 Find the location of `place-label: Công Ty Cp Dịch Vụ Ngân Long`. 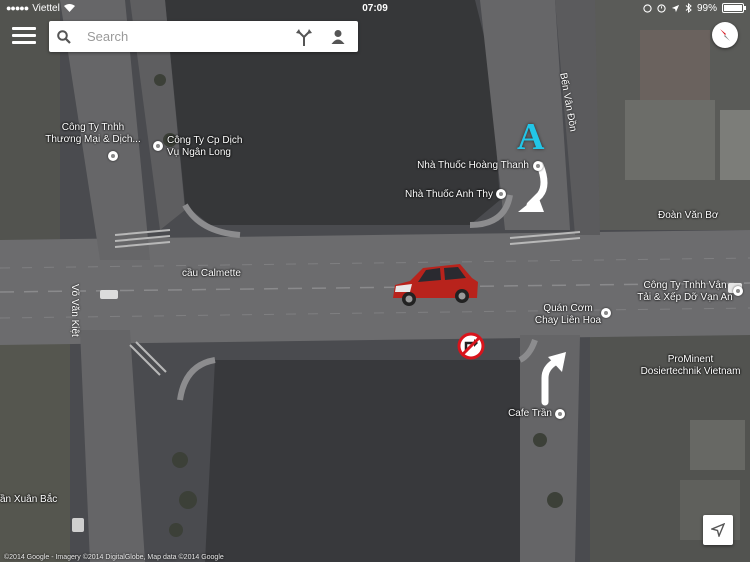

place-label: Công Ty Cp Dịch Vụ Ngân Long is located at coordinates (204, 147).